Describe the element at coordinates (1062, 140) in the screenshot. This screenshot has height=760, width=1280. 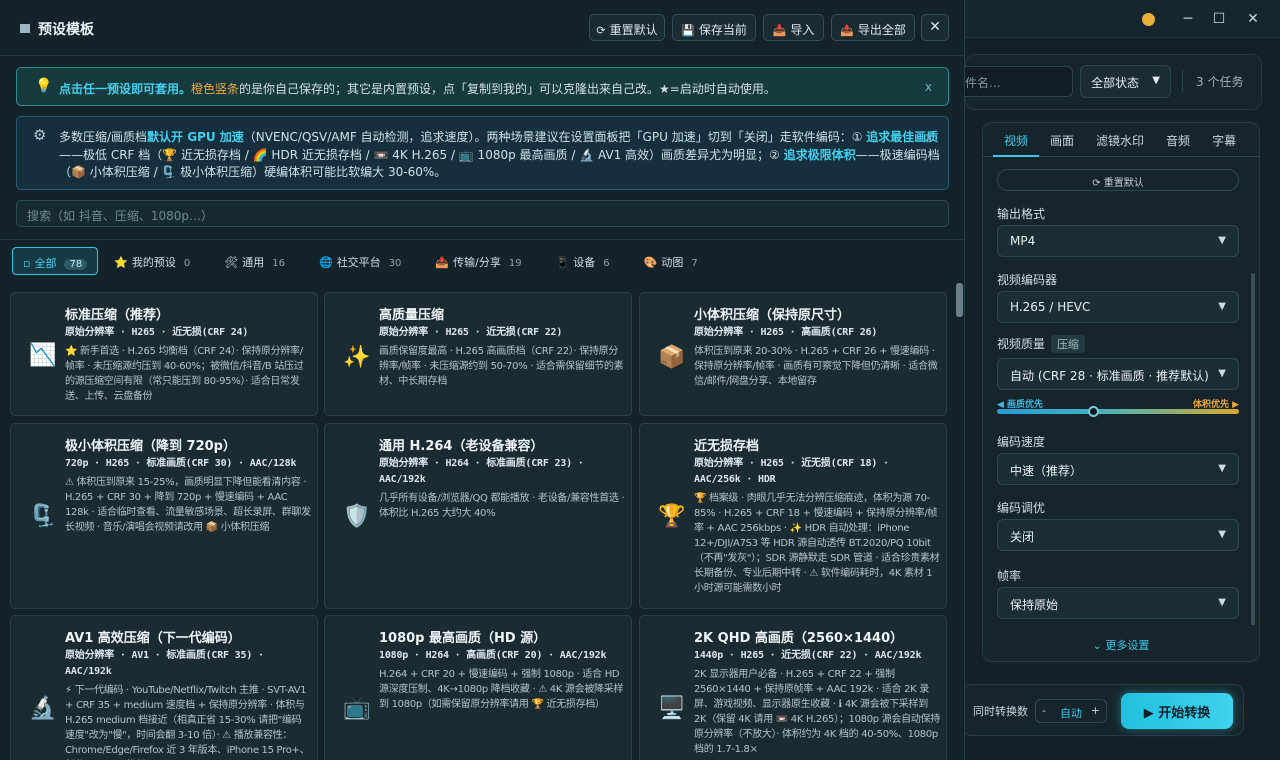
I see `tab-picture: 画面` at that location.